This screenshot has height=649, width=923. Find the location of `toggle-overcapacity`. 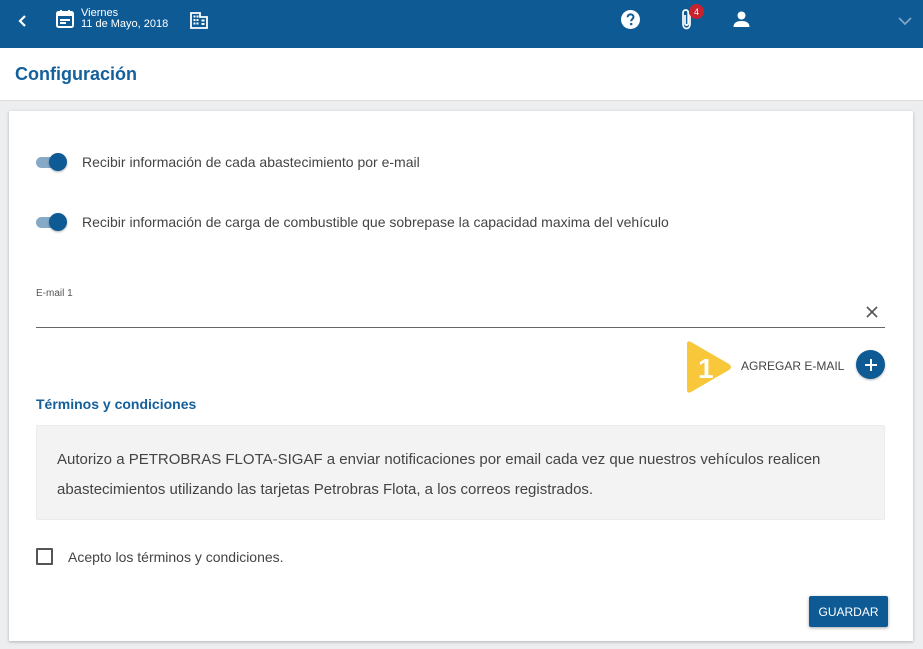

toggle-overcapacity is located at coordinates (52, 222).